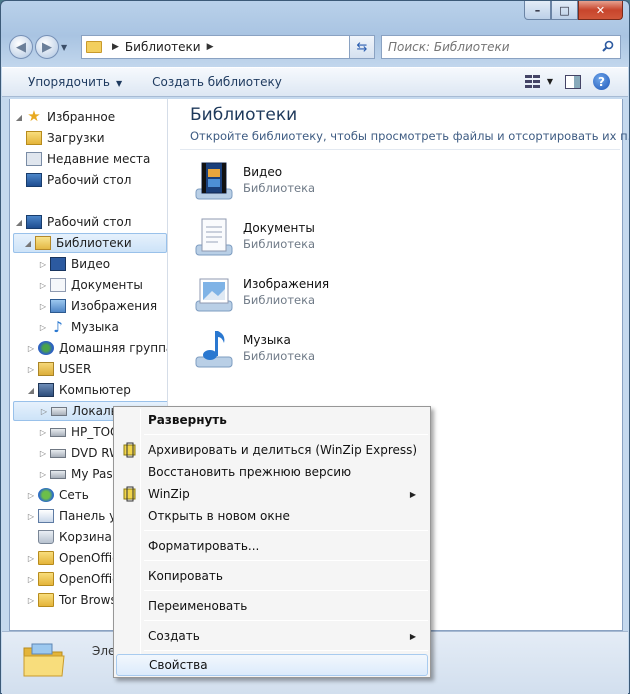 This screenshot has width=630, height=694. I want to click on tree-label: Видео, so click(91, 264).